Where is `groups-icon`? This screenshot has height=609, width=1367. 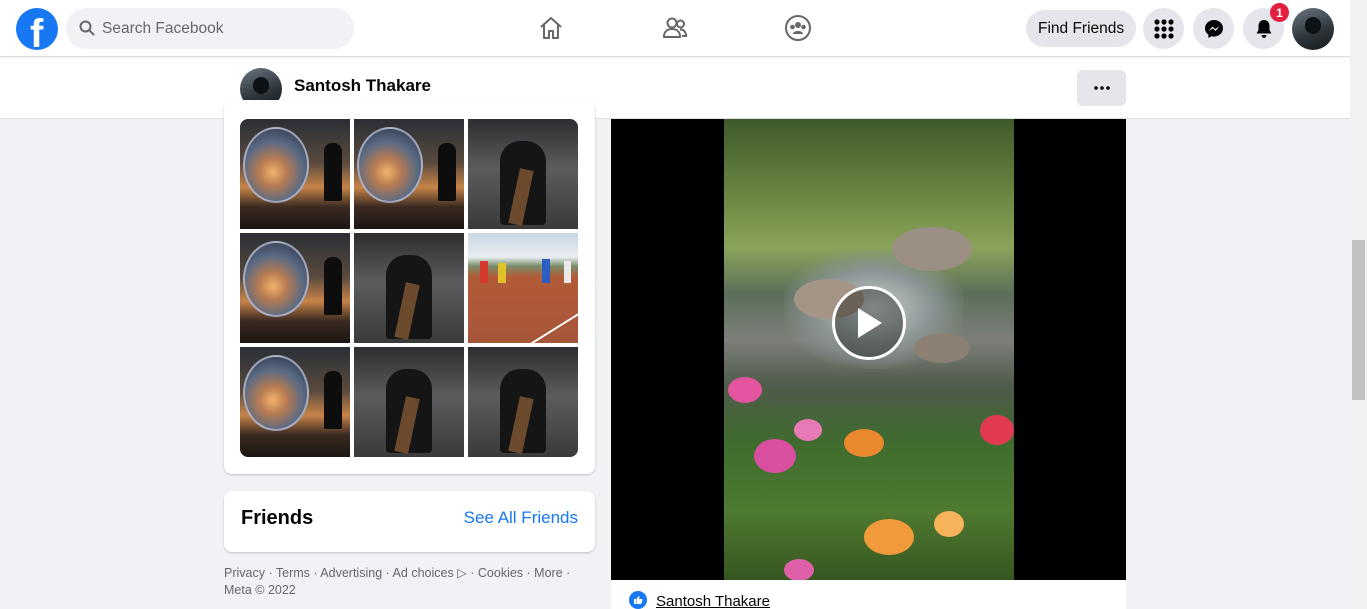
groups-icon is located at coordinates (798, 28).